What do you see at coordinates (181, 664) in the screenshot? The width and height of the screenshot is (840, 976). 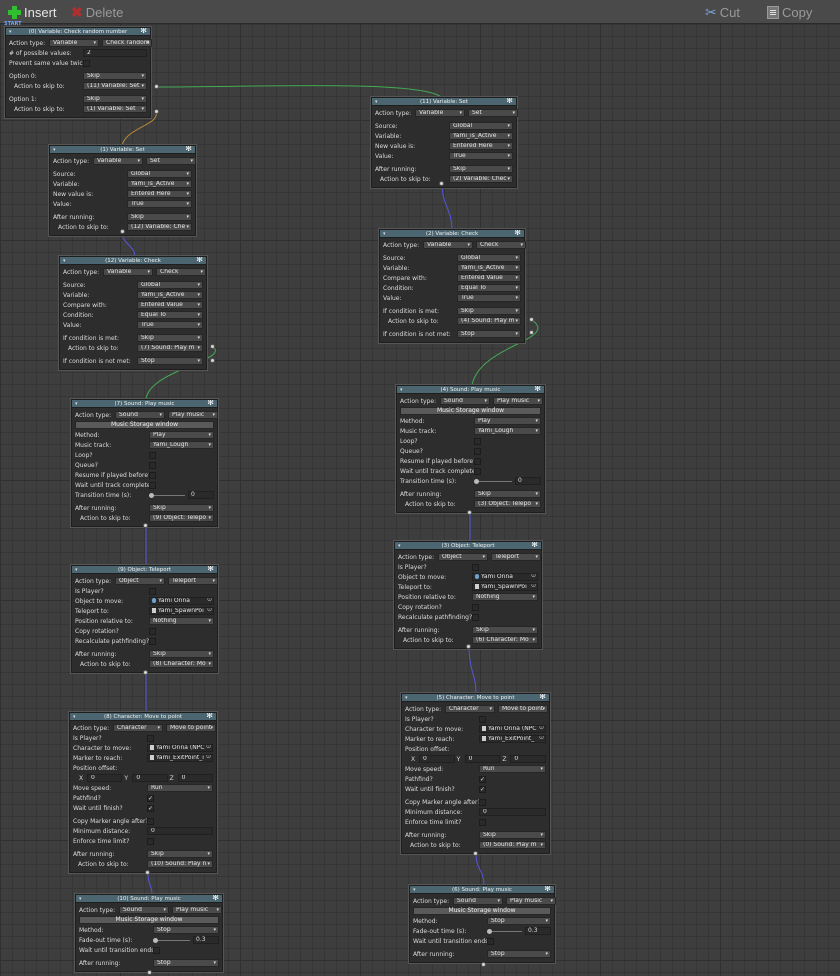 I see `dropdown: (8) Character: Mo` at bounding box center [181, 664].